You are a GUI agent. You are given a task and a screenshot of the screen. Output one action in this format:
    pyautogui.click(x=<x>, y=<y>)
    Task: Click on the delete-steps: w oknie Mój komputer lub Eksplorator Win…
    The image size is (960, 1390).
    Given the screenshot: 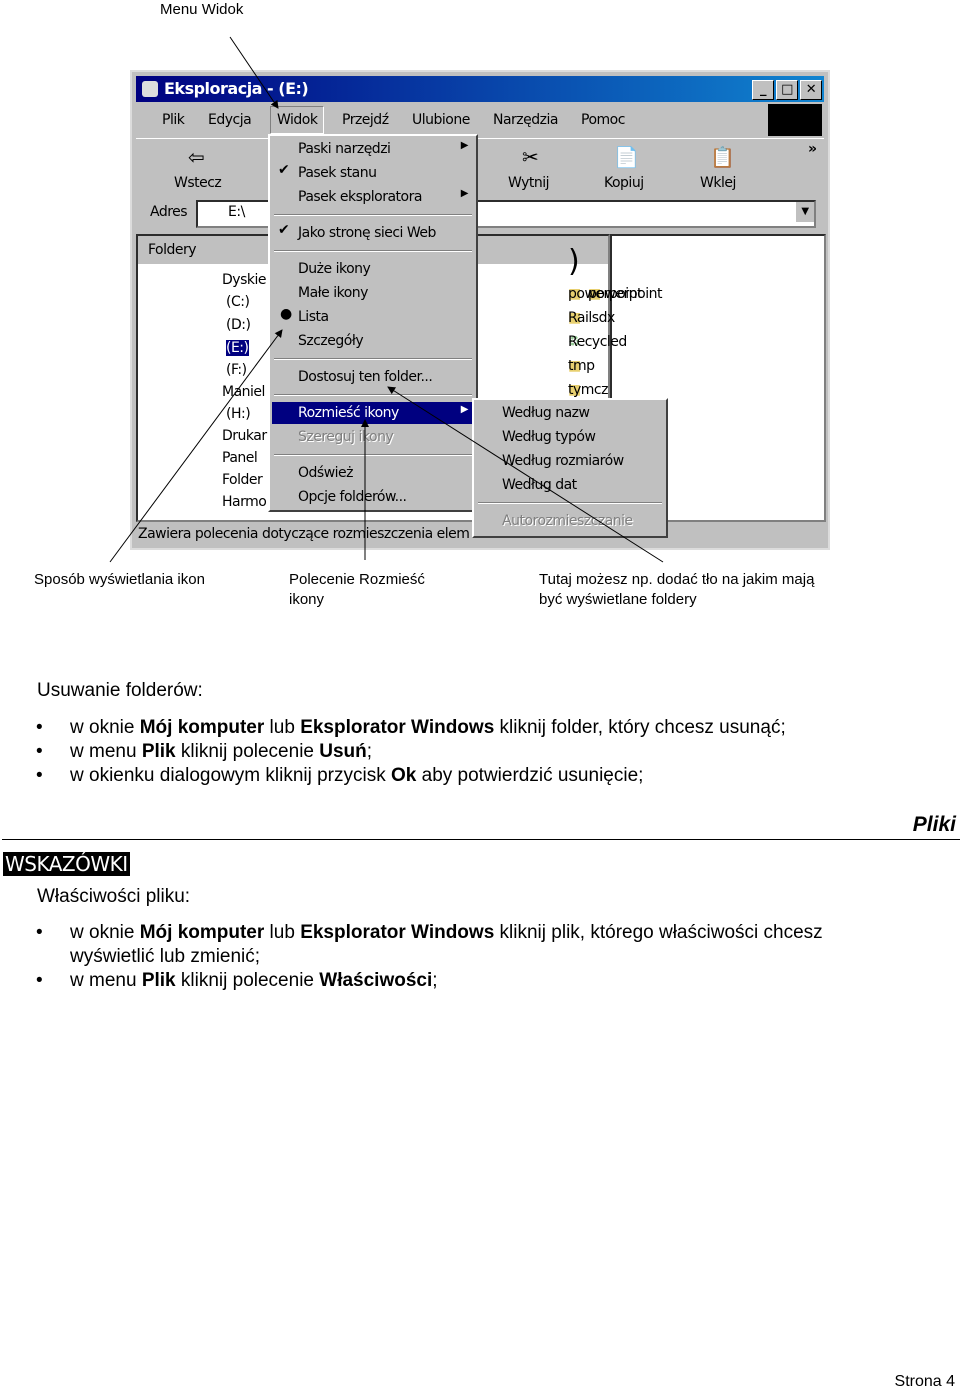 What is the action you would take?
    pyautogui.click(x=480, y=752)
    